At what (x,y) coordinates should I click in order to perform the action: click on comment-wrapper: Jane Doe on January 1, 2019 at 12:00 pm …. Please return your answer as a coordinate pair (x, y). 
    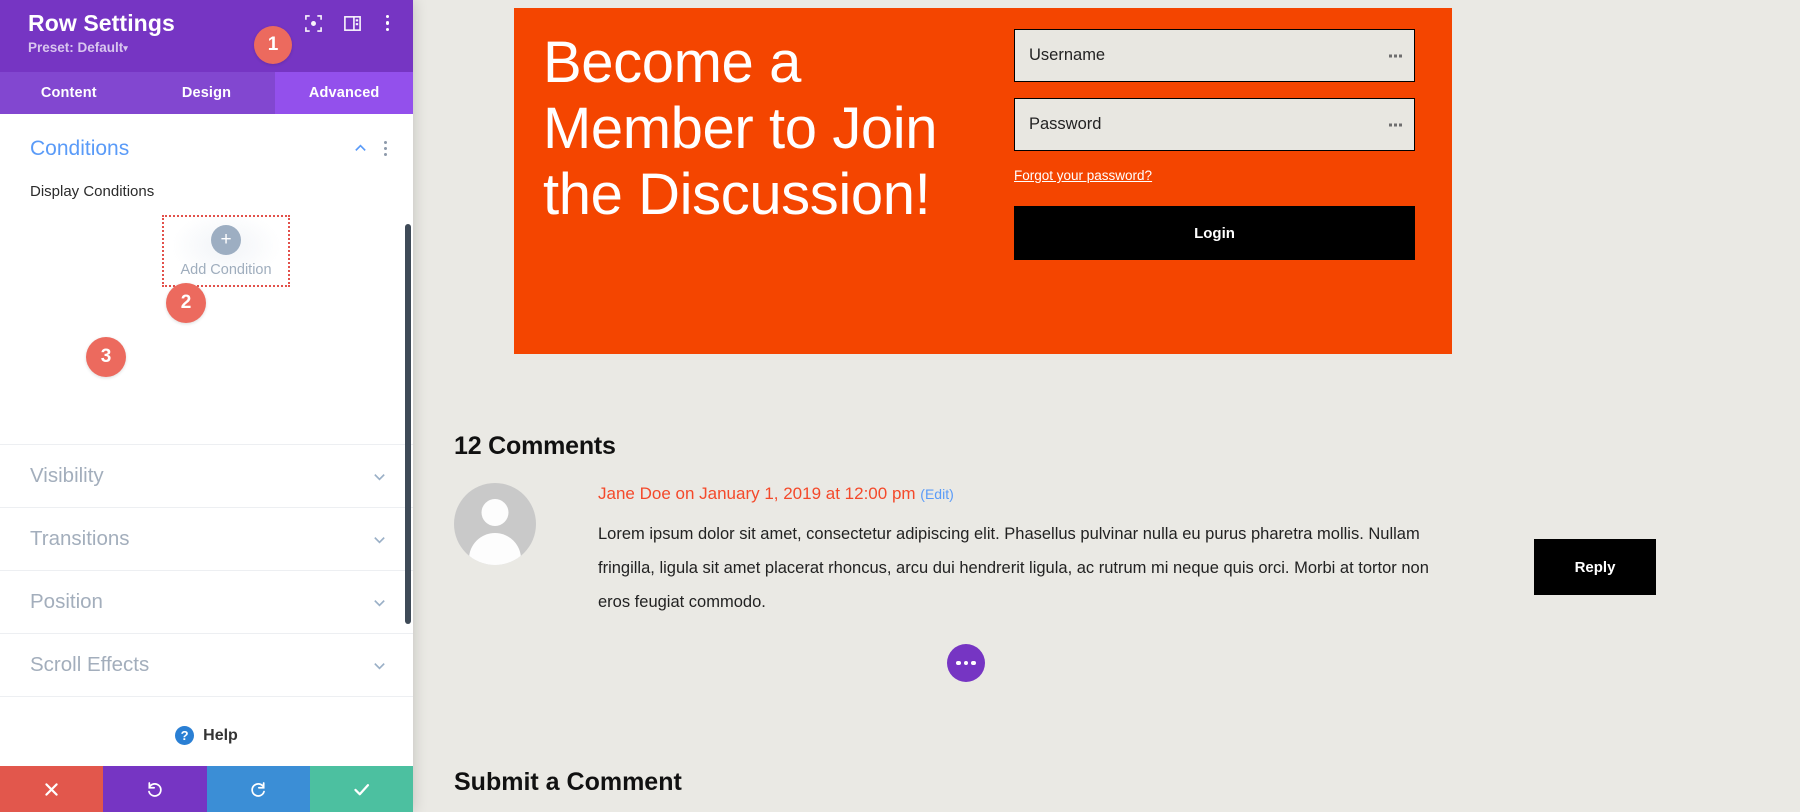
    Looking at the image, I should click on (1055, 551).